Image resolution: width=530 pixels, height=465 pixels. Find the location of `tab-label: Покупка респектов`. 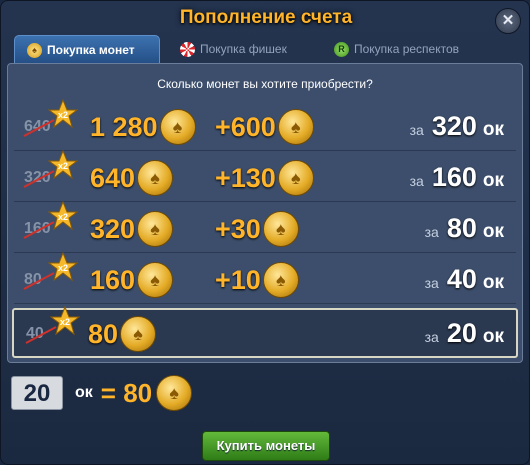

tab-label: Покупка респектов is located at coordinates (407, 49).